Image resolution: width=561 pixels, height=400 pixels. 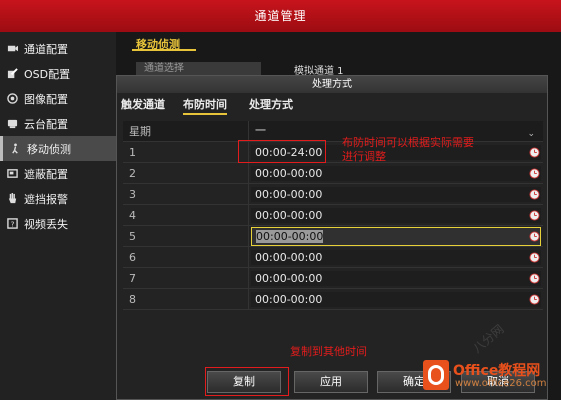 I want to click on channel-select-label: 通道选择, so click(x=198, y=69).